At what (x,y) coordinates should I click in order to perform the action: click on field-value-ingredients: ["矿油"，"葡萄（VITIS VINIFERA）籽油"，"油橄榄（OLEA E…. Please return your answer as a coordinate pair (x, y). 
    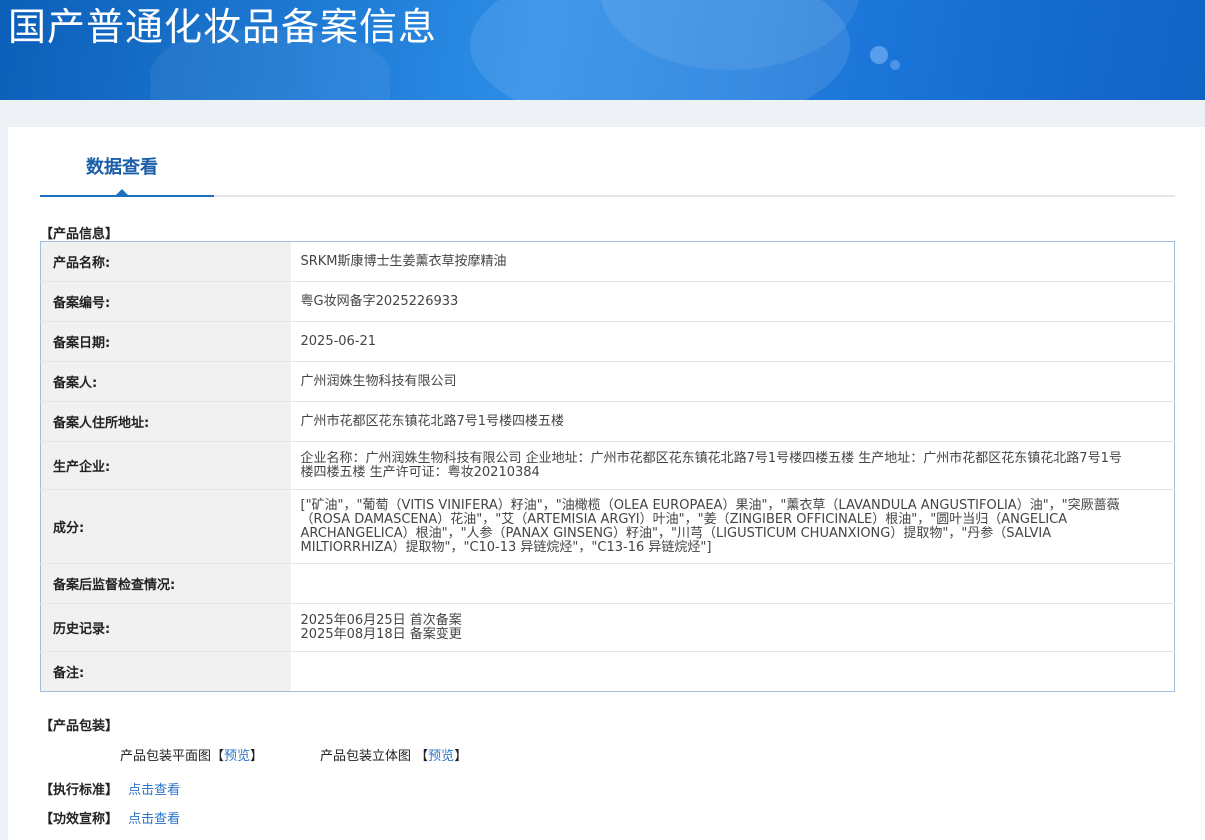
    Looking at the image, I should click on (732, 526).